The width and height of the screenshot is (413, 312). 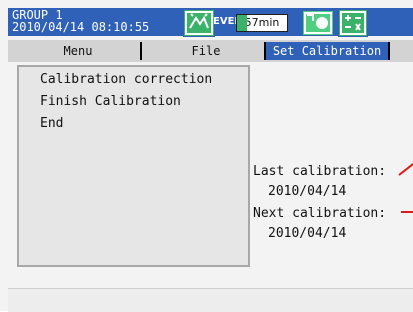 I want to click on time-remaining-text: 57min, so click(x=262, y=22).